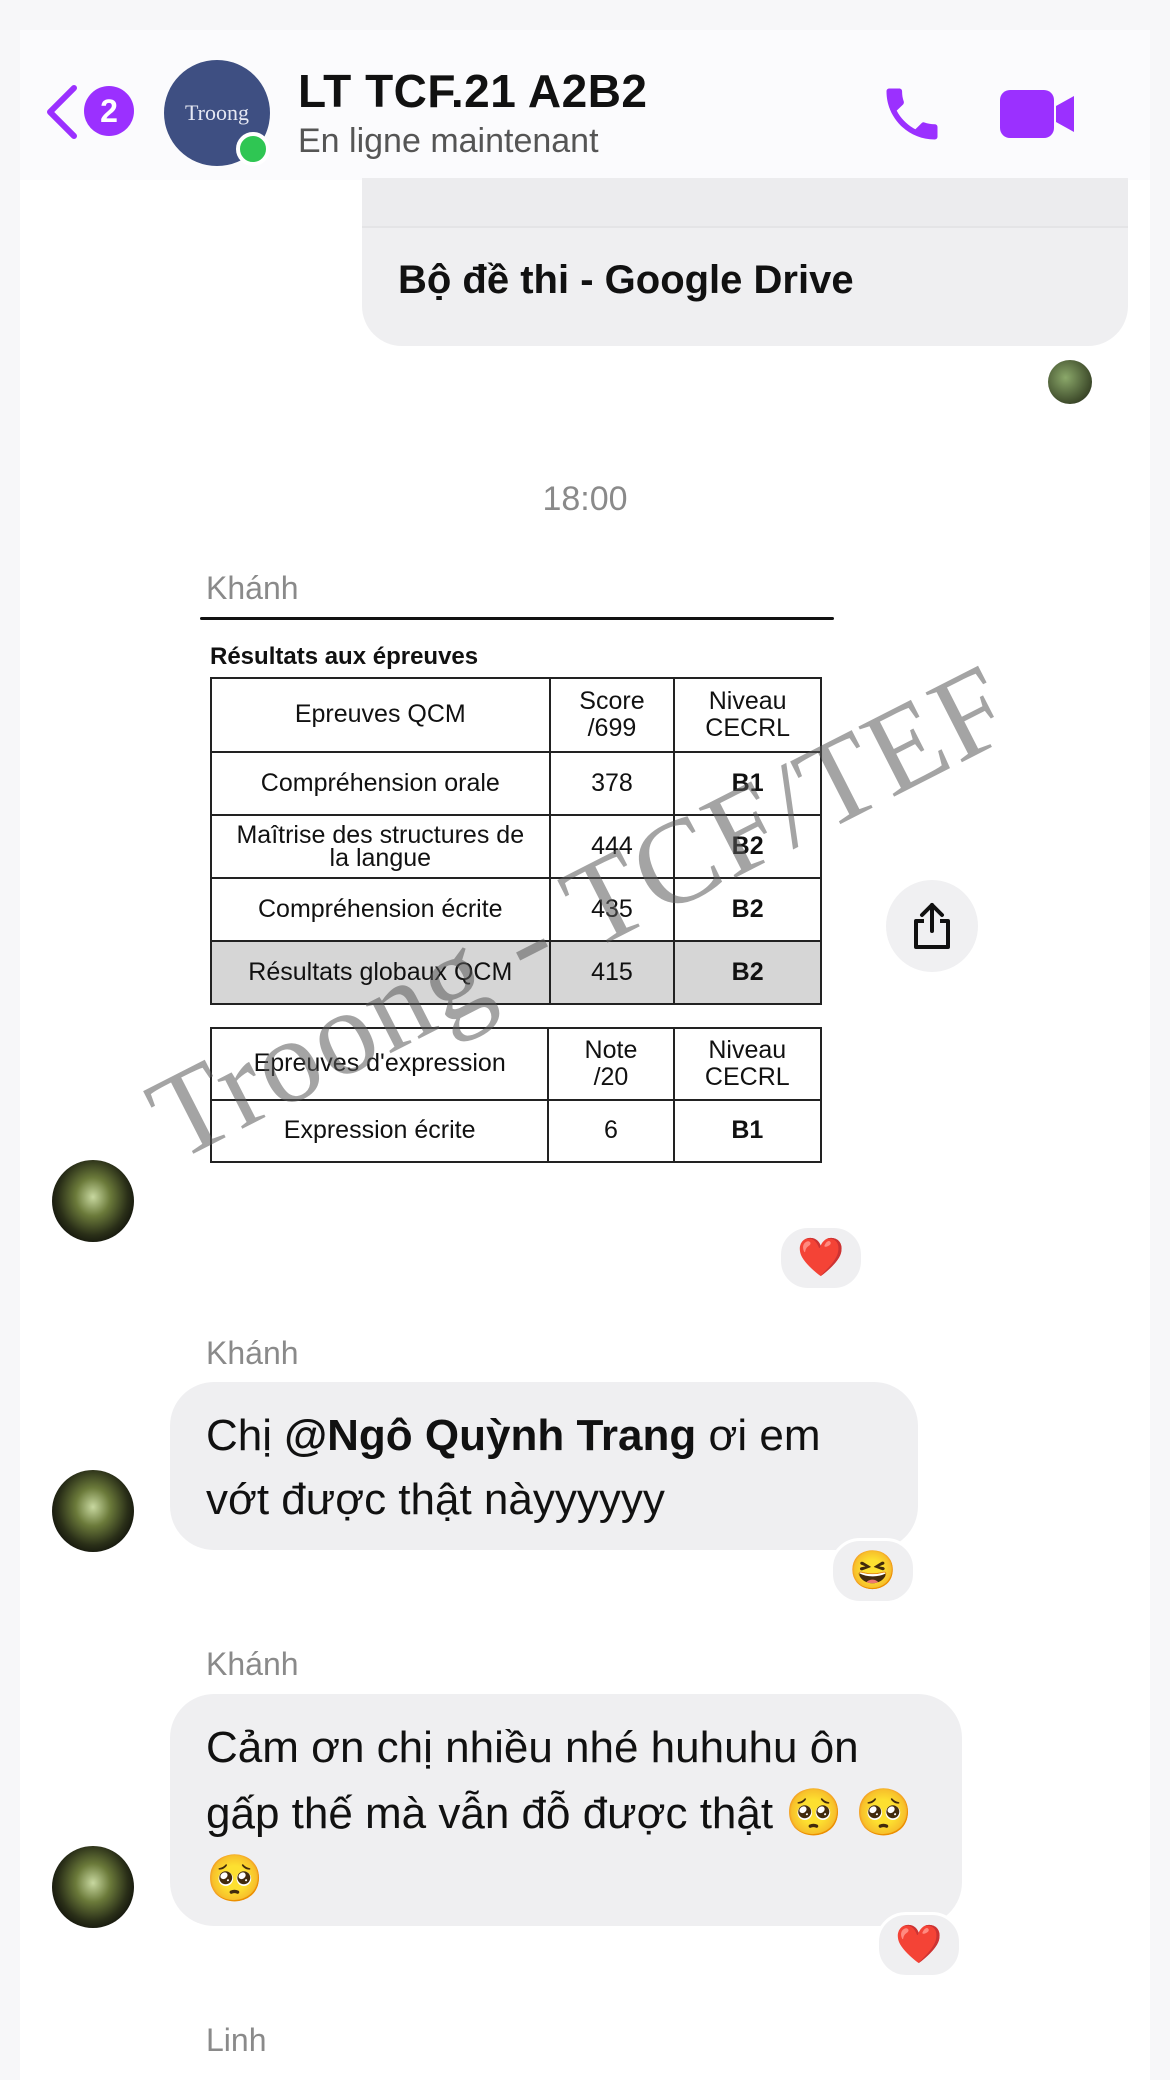 Image resolution: width=1170 pixels, height=2080 pixels. What do you see at coordinates (380, 715) in the screenshot?
I see `table-cell: Epreuves QCM` at bounding box center [380, 715].